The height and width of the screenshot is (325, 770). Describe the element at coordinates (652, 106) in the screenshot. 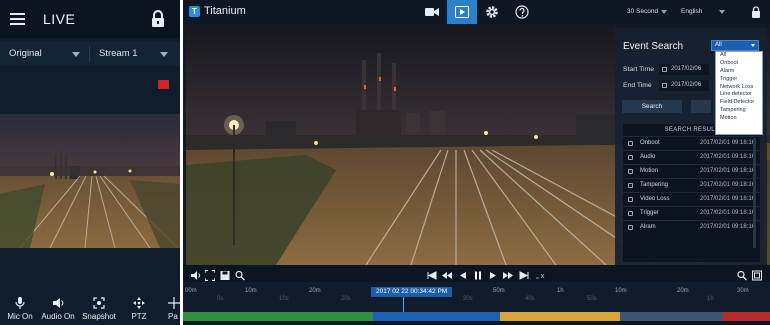

I see `search-button: Search` at that location.